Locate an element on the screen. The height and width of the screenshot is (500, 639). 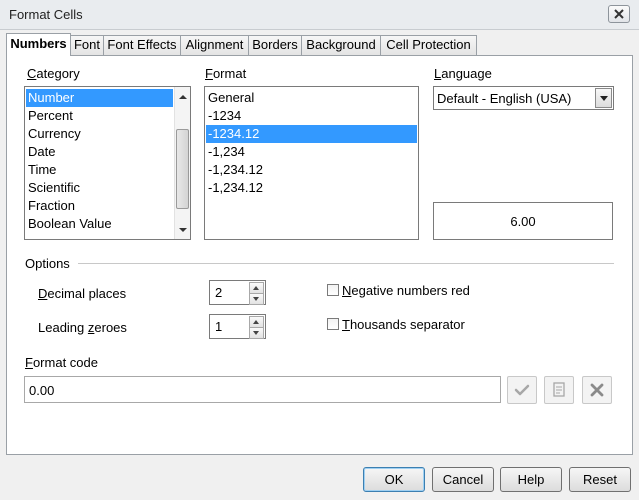
decimal-places-stepper: 2 is located at coordinates (237, 292).